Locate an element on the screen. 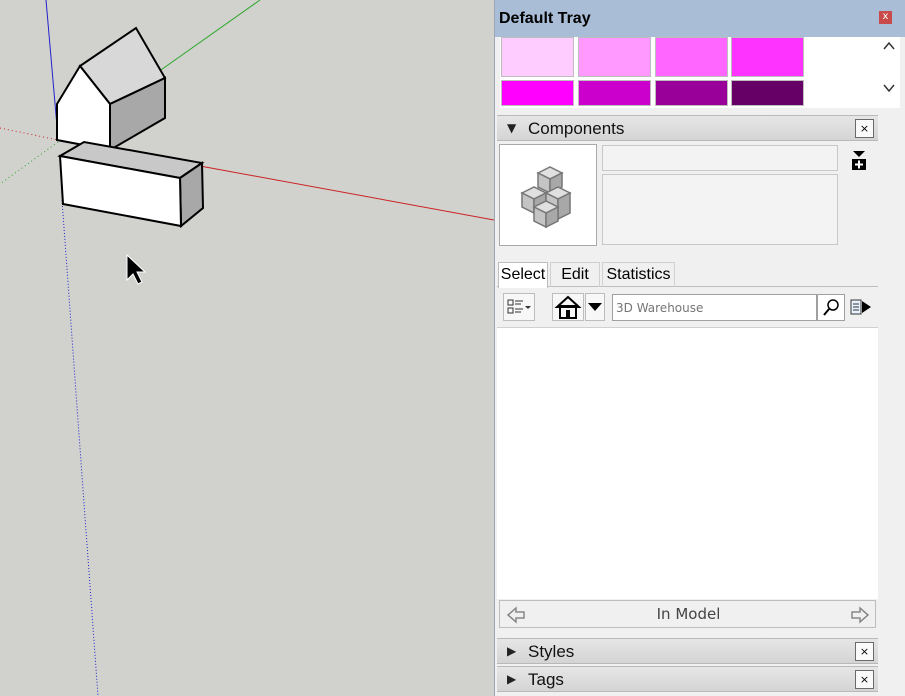  tags-title: Tags is located at coordinates (546, 679).